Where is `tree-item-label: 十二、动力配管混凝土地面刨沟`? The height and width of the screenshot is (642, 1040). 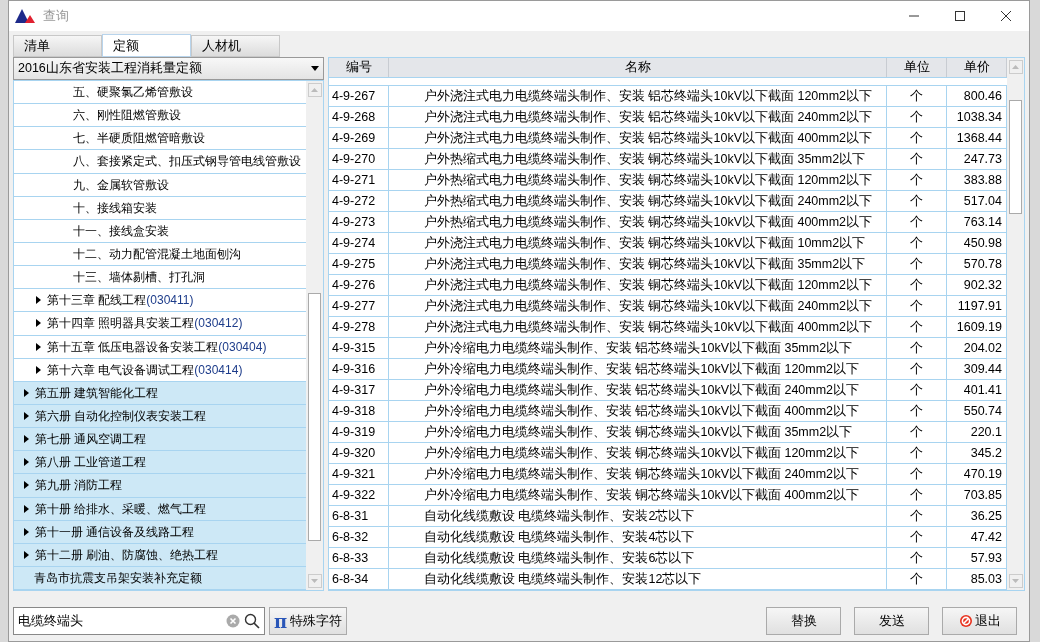 tree-item-label: 十二、动力配管混凝土地面刨沟 is located at coordinates (157, 255).